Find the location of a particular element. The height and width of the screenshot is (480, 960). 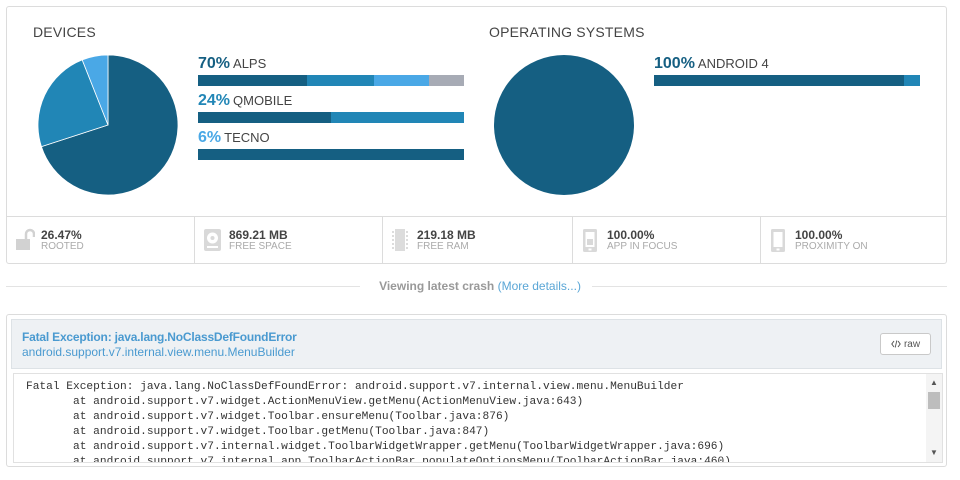

devices-pie-chart is located at coordinates (108, 125).